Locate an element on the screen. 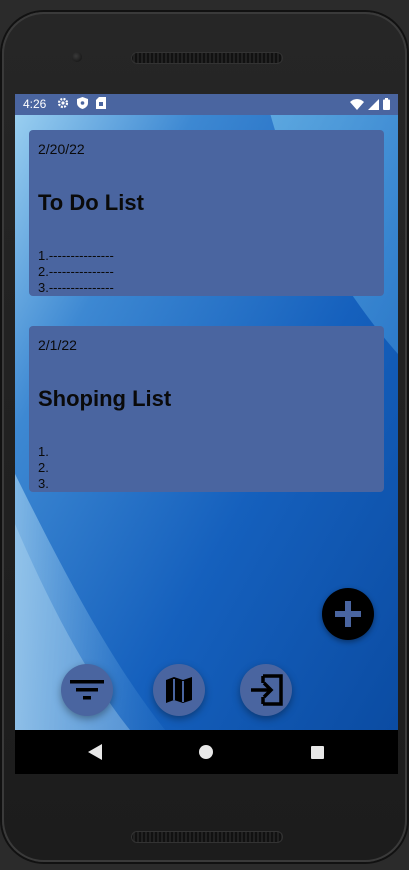  plus-icon is located at coordinates (348, 614).